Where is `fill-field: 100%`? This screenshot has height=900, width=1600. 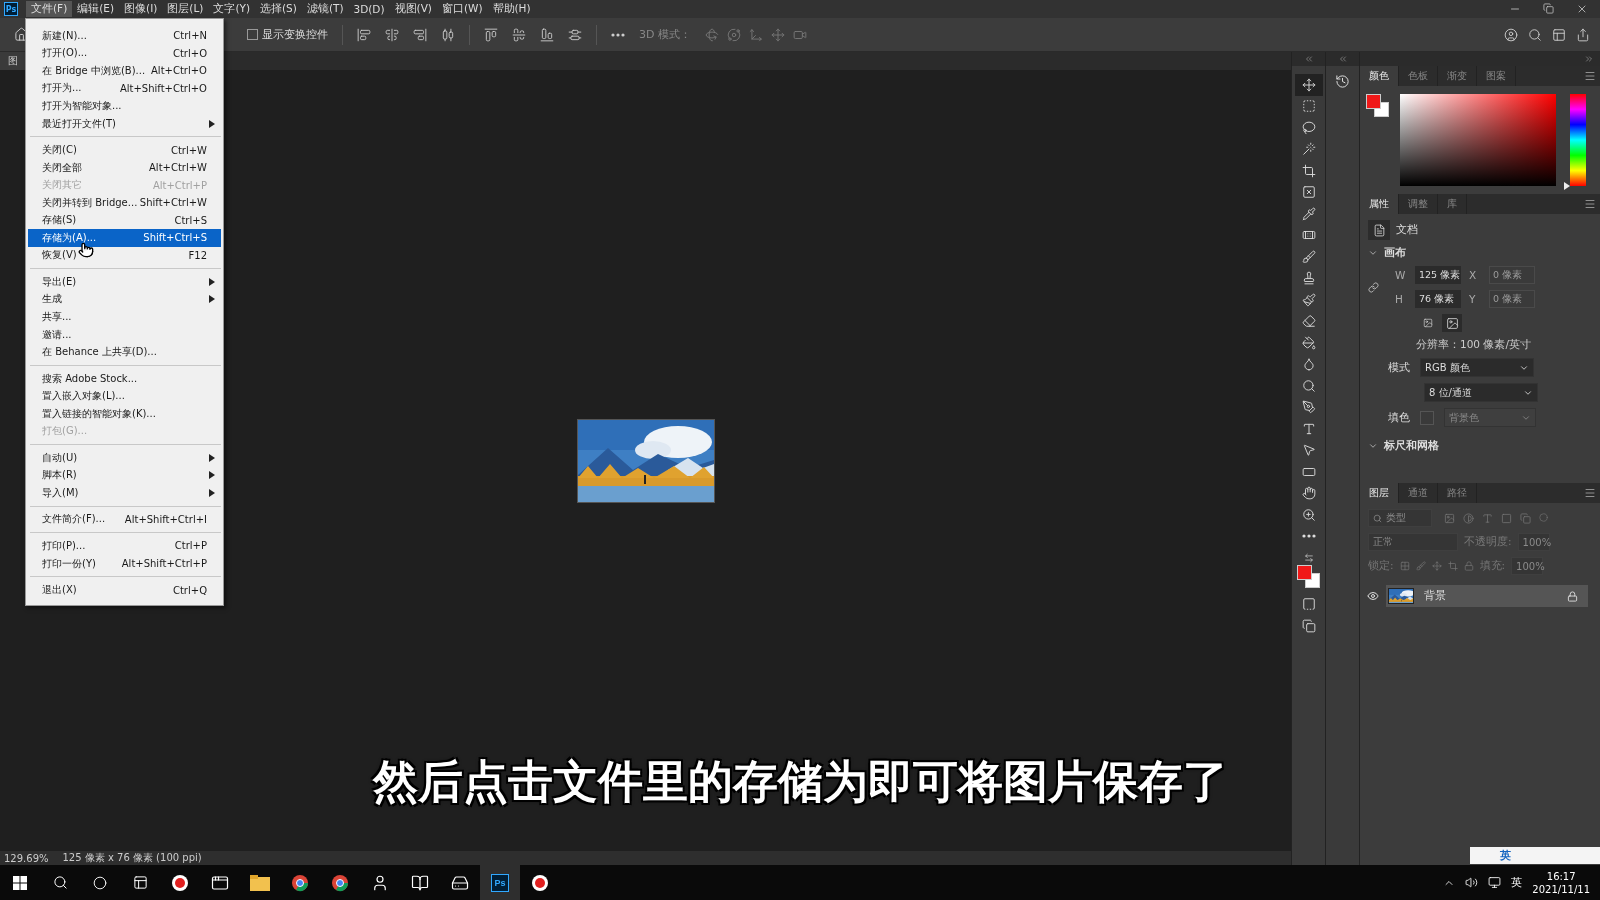
fill-field: 100% is located at coordinates (1527, 566).